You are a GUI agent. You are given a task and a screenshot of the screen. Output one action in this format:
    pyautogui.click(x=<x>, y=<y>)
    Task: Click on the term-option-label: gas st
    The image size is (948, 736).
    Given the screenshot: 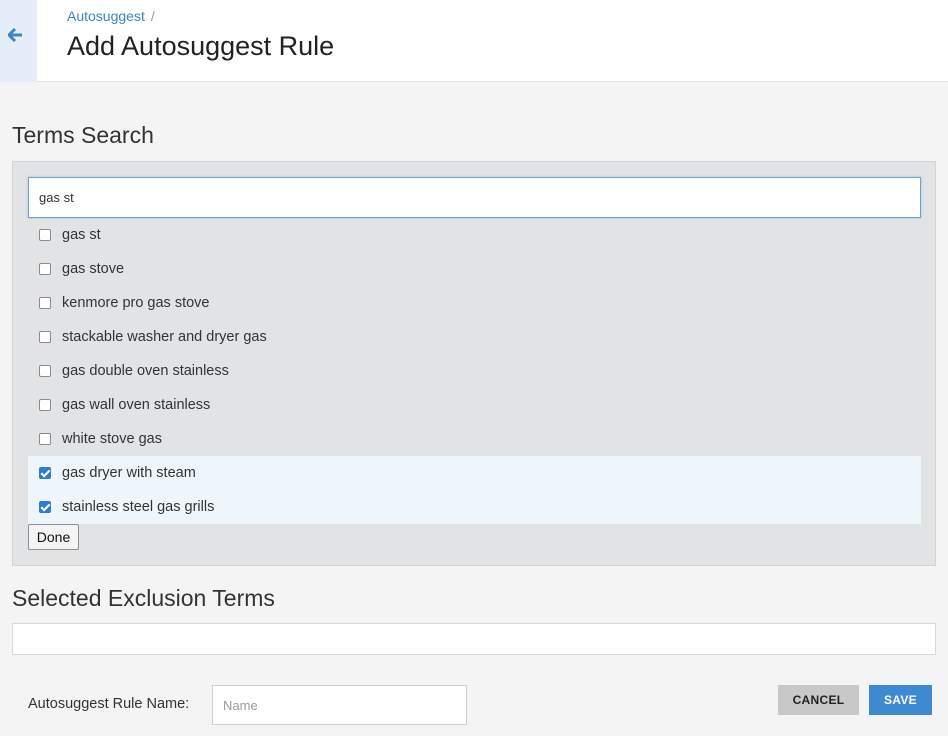 What is the action you would take?
    pyautogui.click(x=81, y=235)
    